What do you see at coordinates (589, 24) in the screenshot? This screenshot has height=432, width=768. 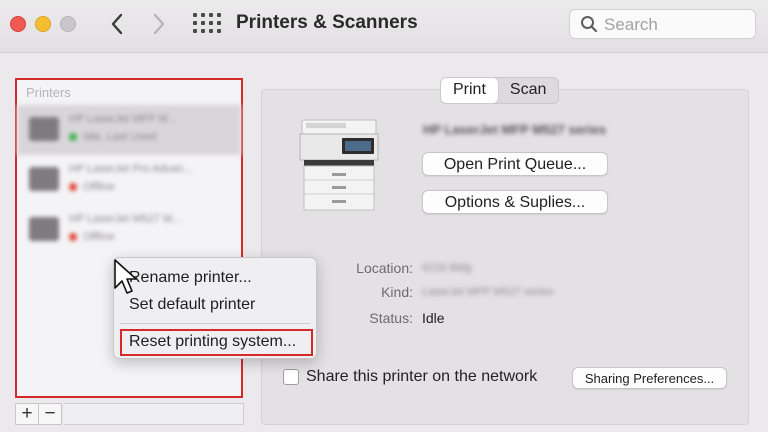 I see `search-icon` at bounding box center [589, 24].